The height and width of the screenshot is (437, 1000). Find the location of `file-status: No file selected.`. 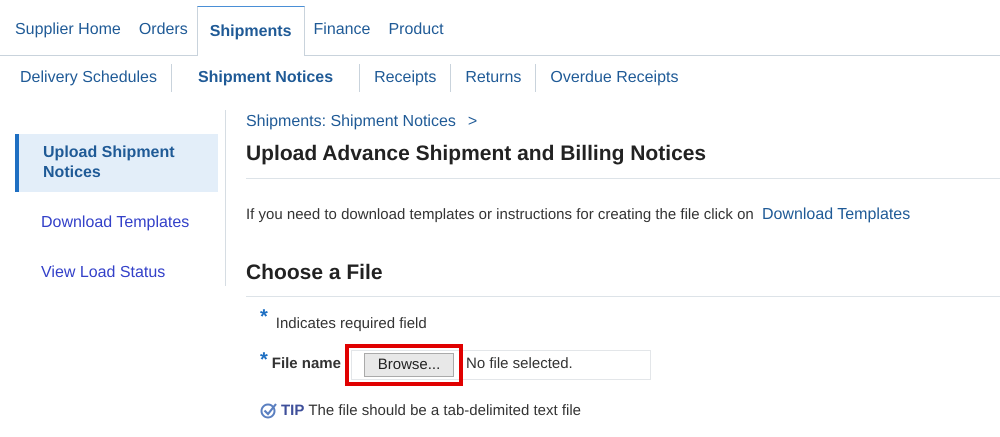

file-status: No file selected. is located at coordinates (519, 364).